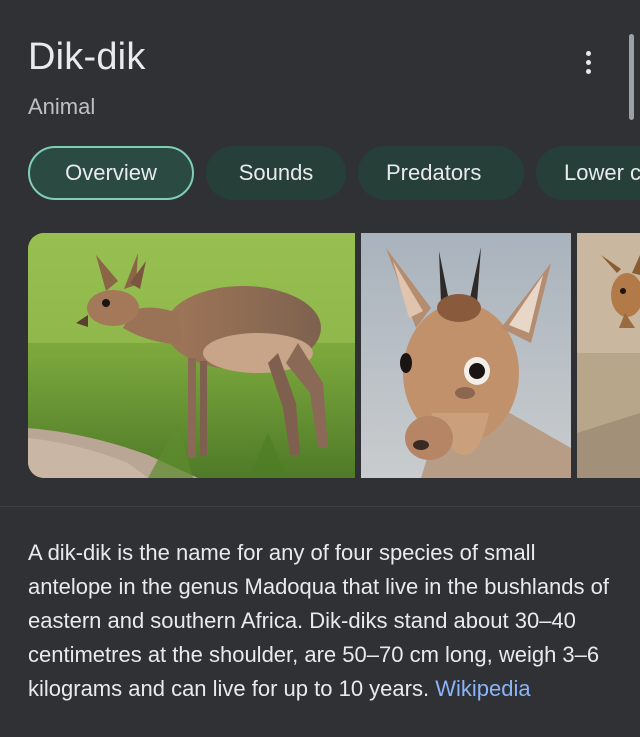 This screenshot has width=640, height=737. I want to click on chip-predators: Predators, so click(441, 173).